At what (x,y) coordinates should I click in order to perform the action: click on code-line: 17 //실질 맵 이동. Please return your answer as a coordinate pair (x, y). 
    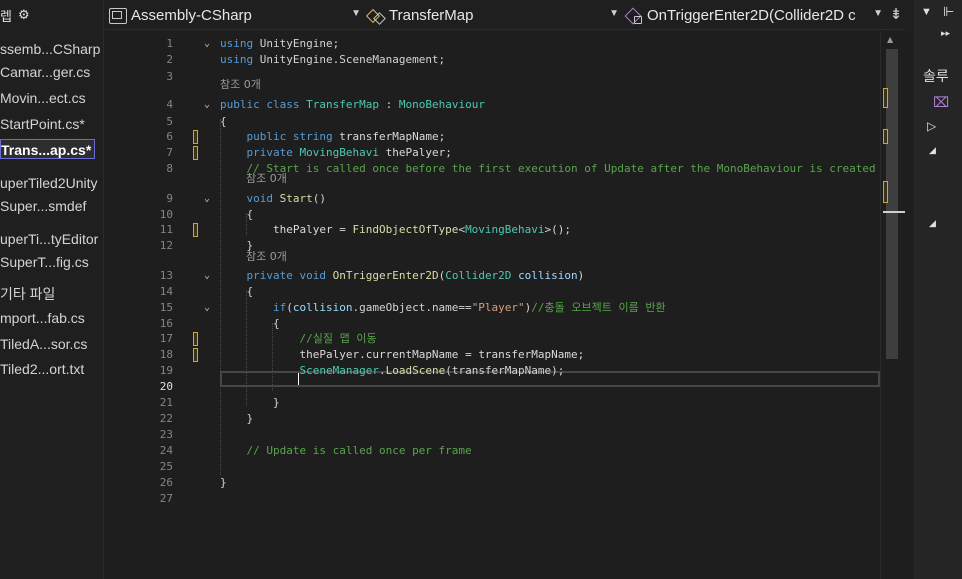
    Looking at the image, I should click on (492, 339).